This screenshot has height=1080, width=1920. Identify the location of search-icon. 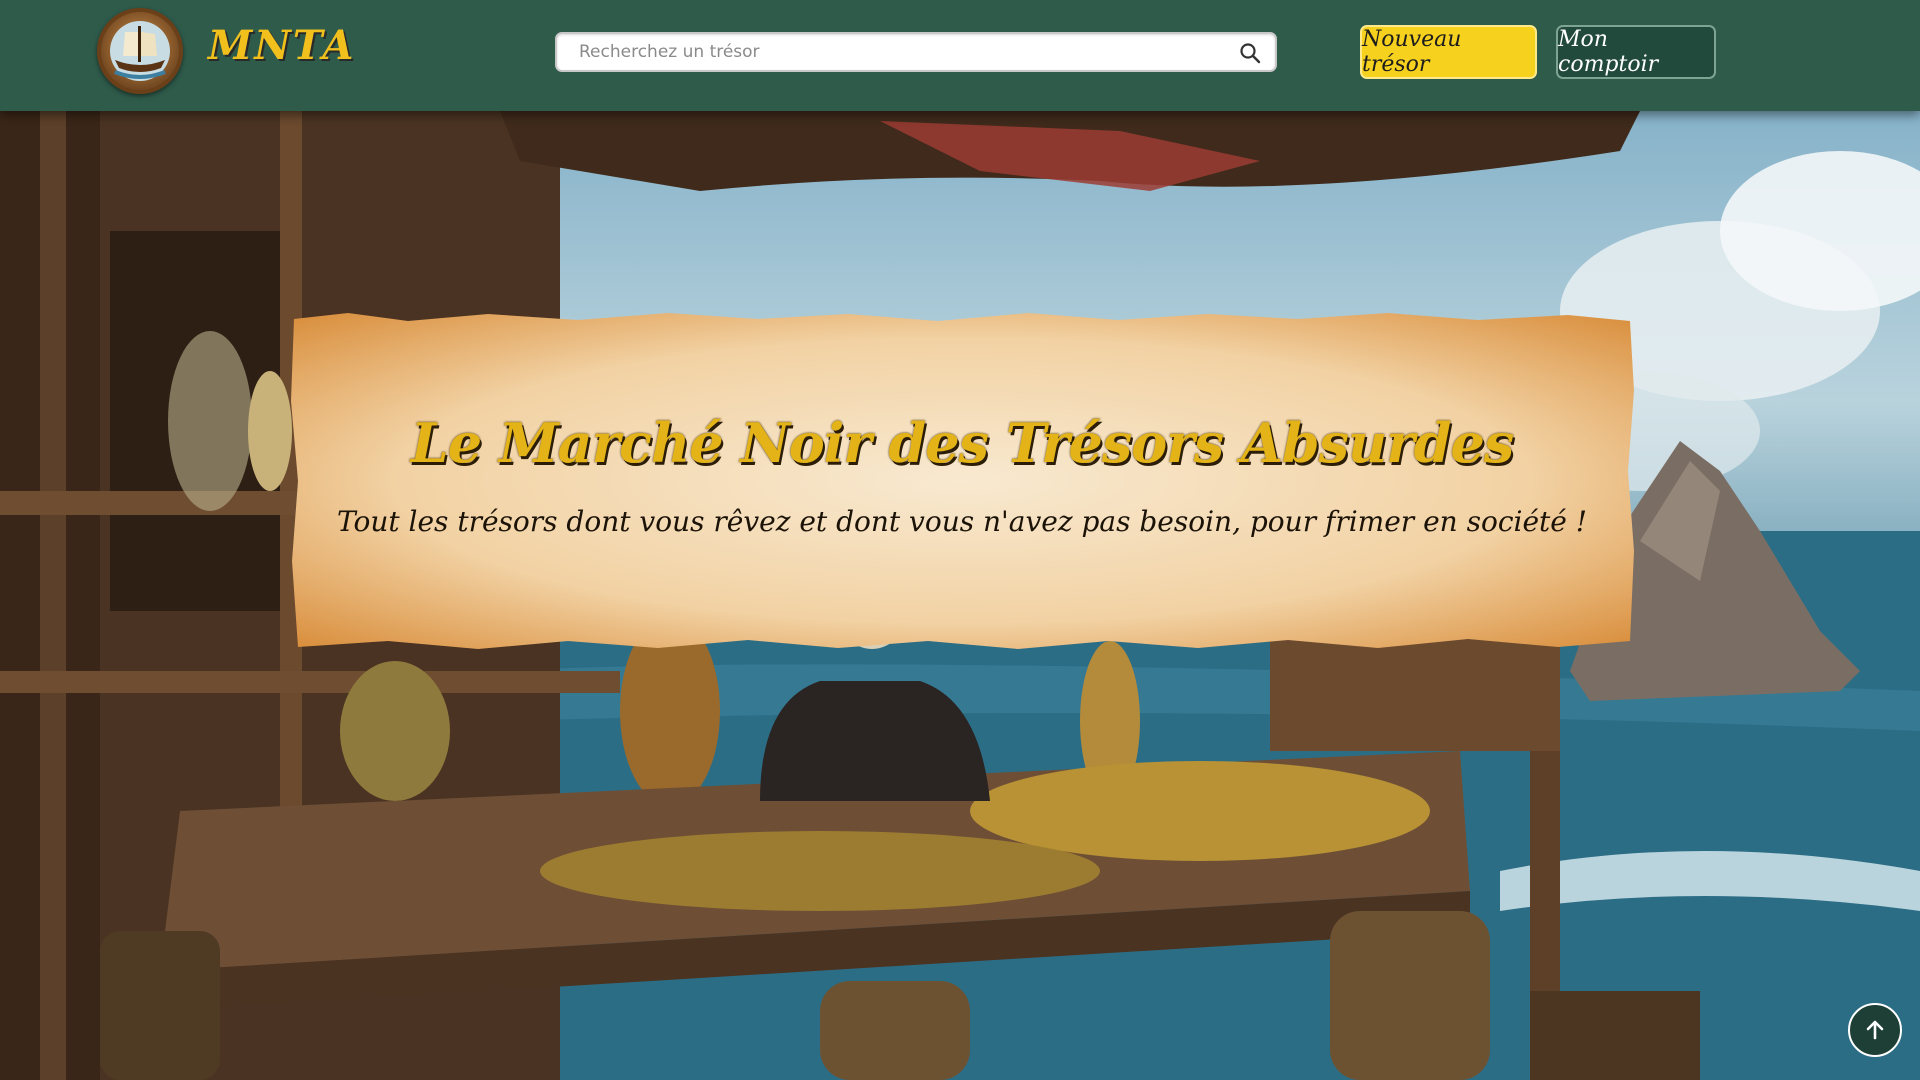
(1250, 53).